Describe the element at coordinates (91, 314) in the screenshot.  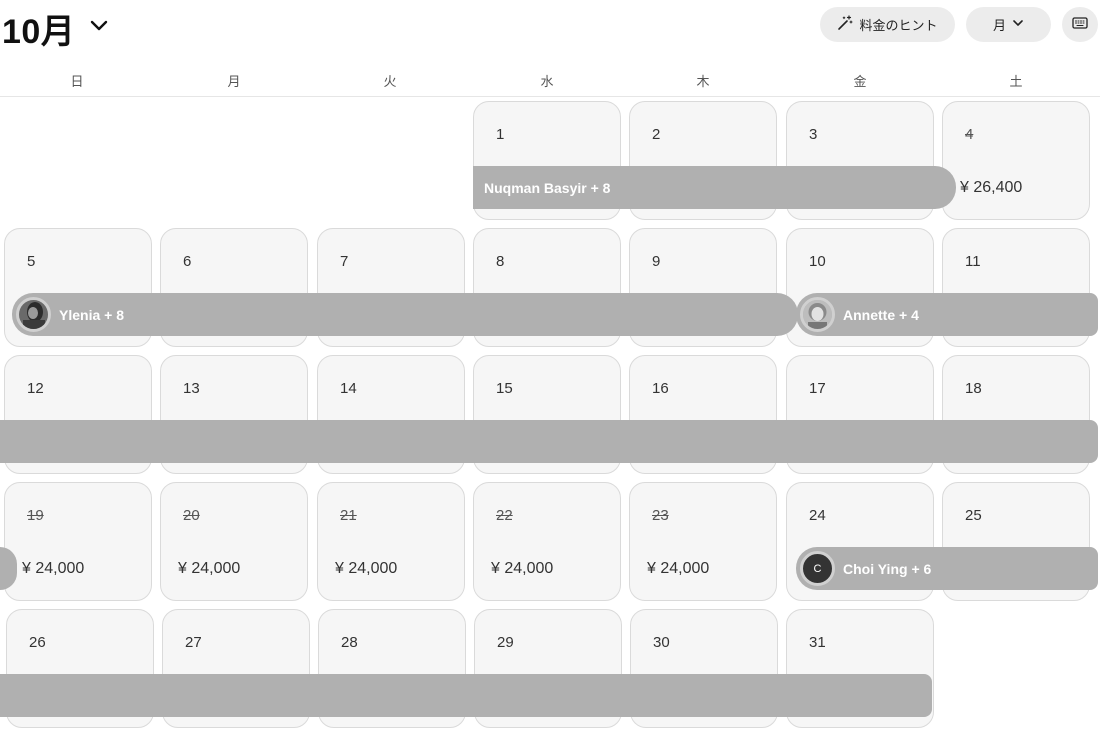
I see `reservation-guest-label: Ylenia + 8` at that location.